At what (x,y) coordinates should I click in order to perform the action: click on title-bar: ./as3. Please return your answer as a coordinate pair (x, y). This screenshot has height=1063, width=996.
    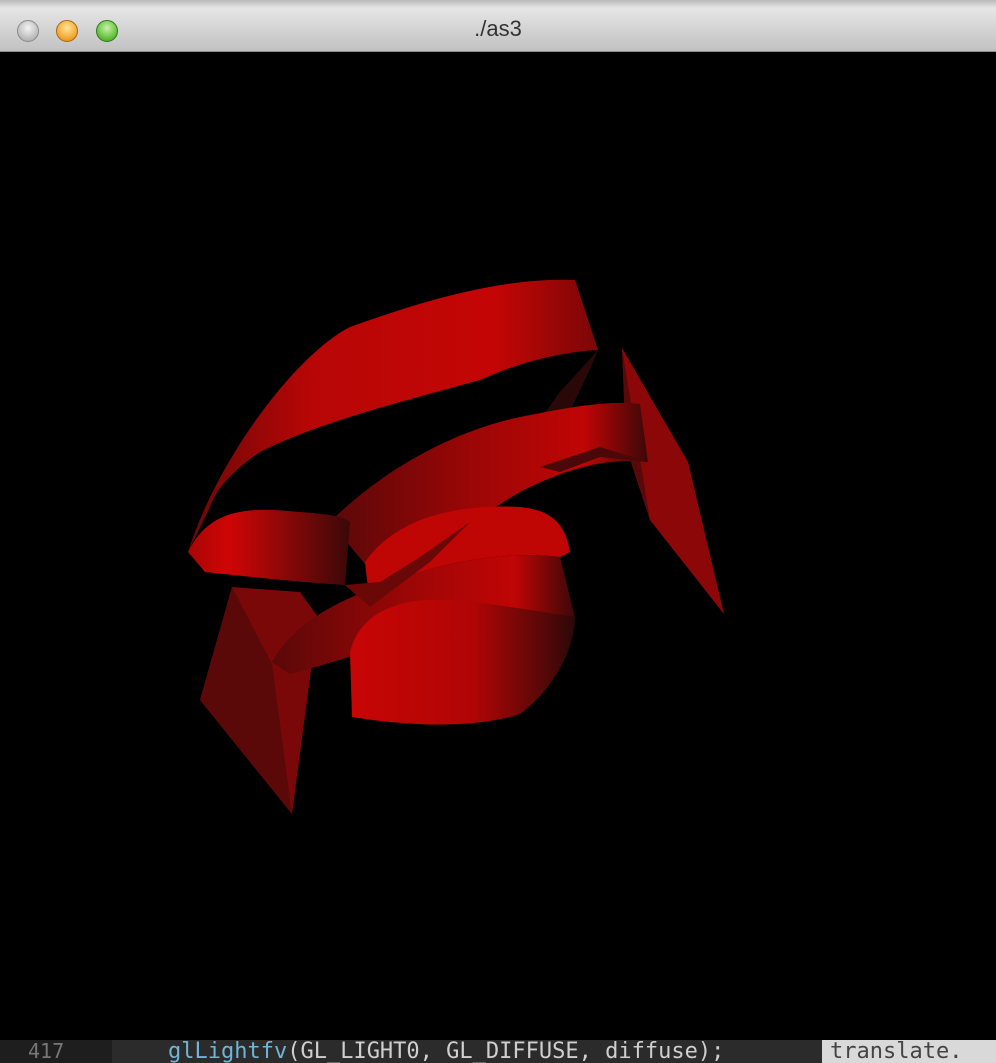
    Looking at the image, I should click on (498, 26).